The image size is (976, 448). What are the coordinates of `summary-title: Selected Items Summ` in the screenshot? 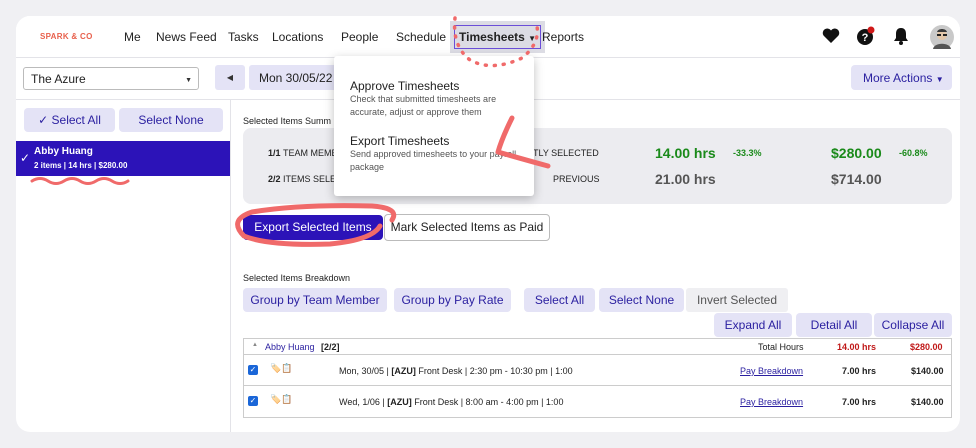 It's located at (287, 121).